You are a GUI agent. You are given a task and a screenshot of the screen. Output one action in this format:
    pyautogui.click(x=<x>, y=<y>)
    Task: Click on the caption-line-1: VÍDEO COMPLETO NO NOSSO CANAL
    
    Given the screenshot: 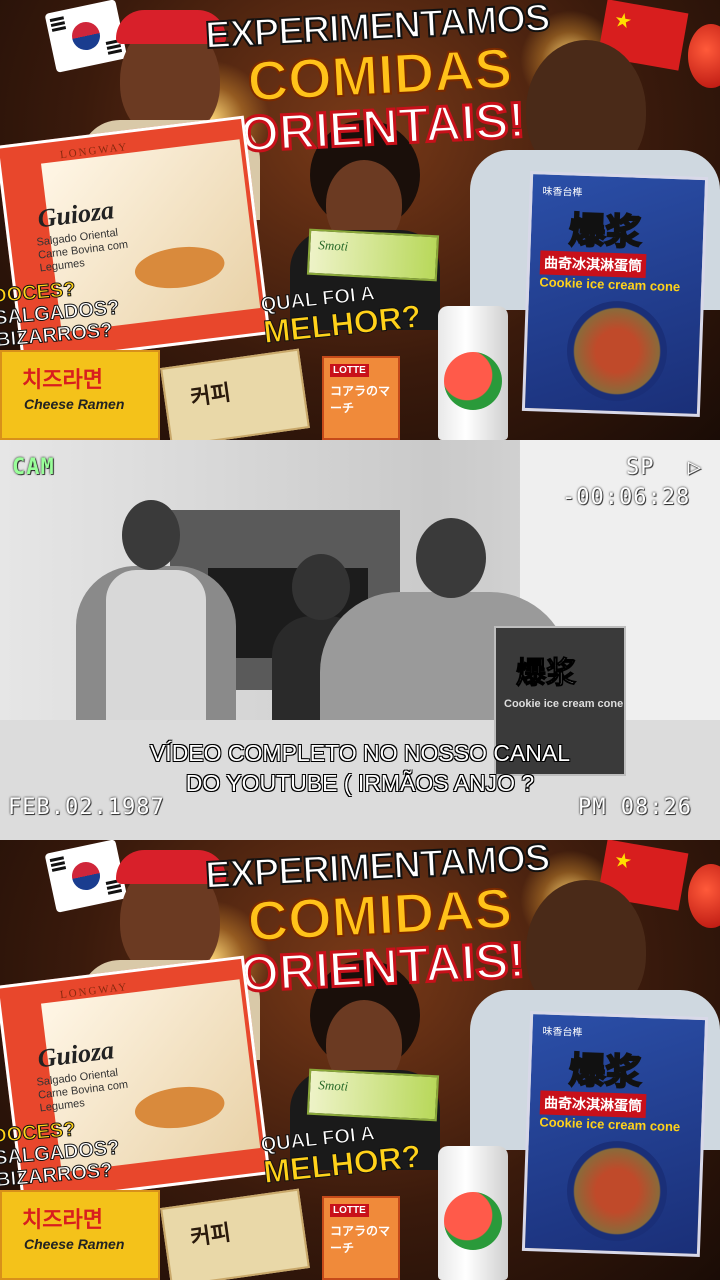 What is the action you would take?
    pyautogui.click(x=360, y=753)
    